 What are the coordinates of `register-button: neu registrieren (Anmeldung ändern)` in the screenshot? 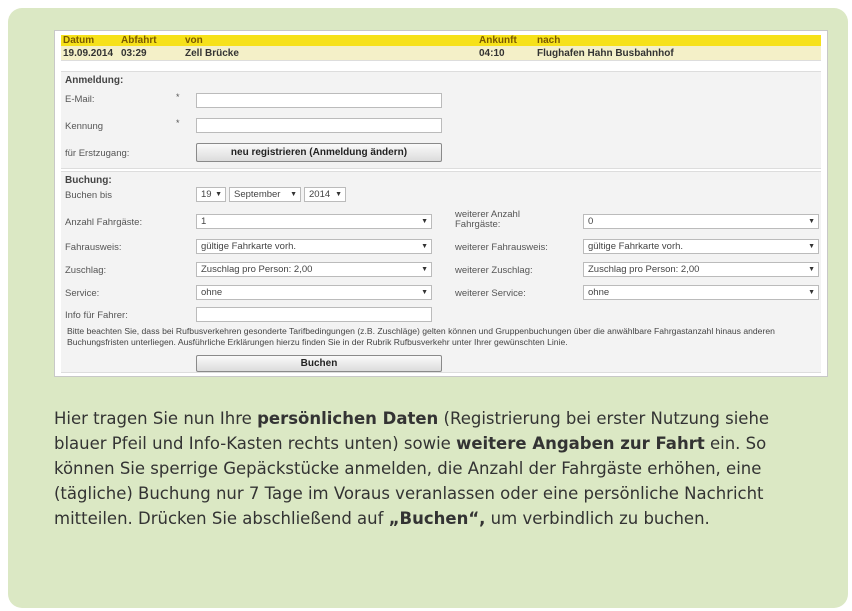 It's located at (319, 152).